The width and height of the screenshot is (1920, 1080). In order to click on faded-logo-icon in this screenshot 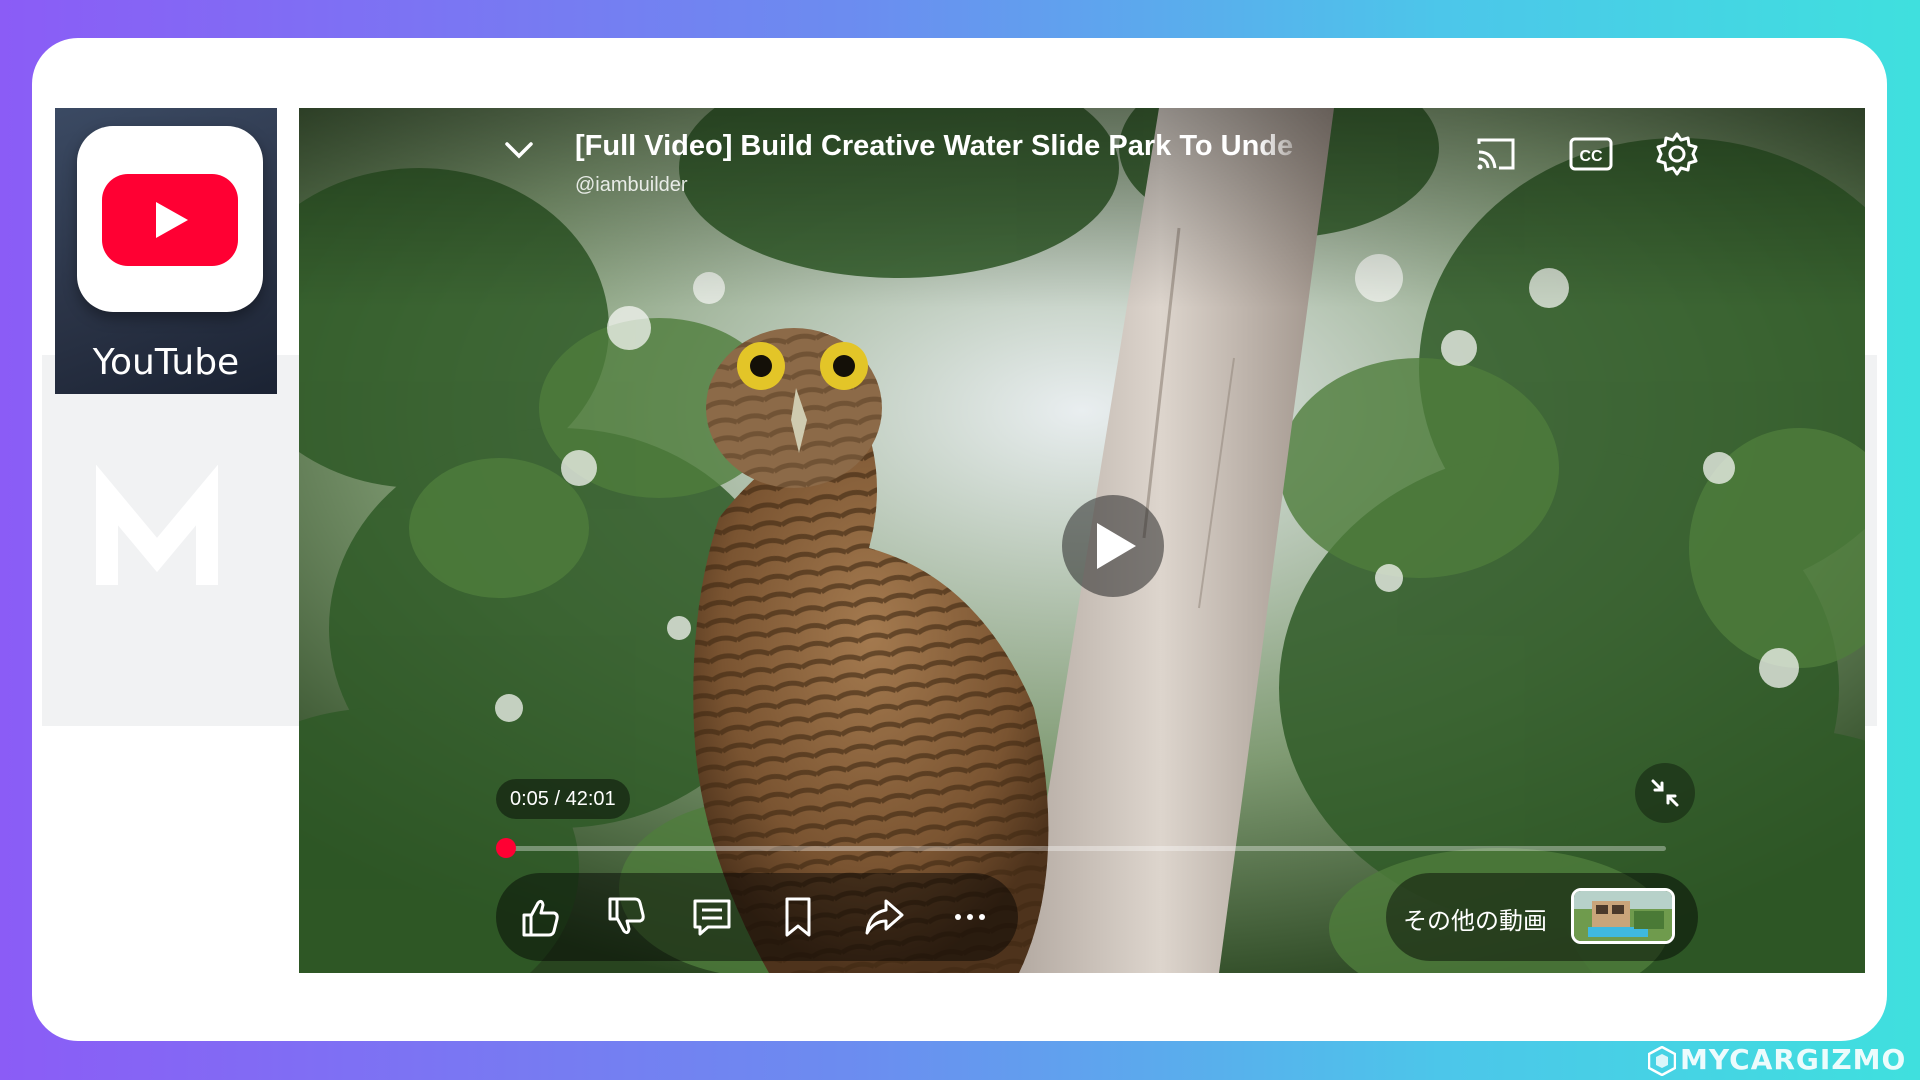, I will do `click(157, 525)`.